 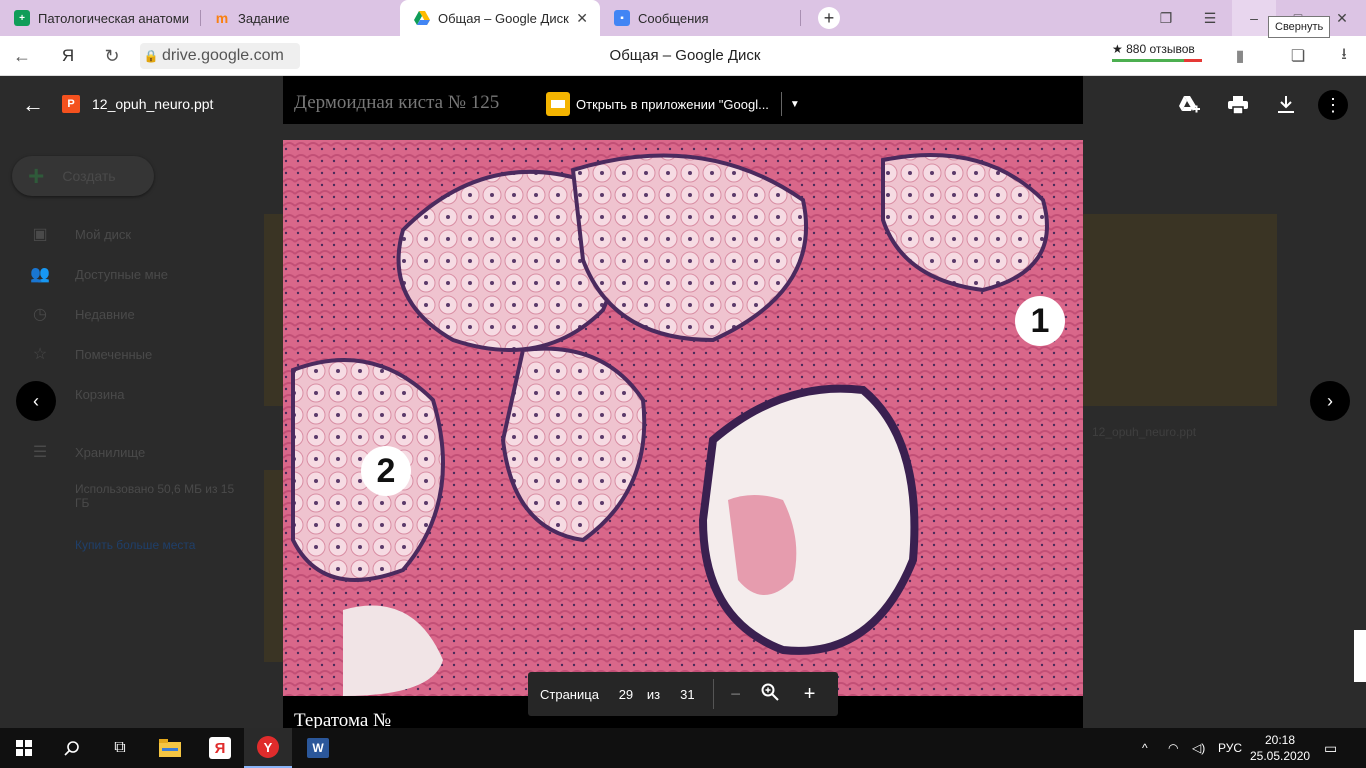 What do you see at coordinates (40, 234) in the screenshot?
I see `my-drive-icon: ▣` at bounding box center [40, 234].